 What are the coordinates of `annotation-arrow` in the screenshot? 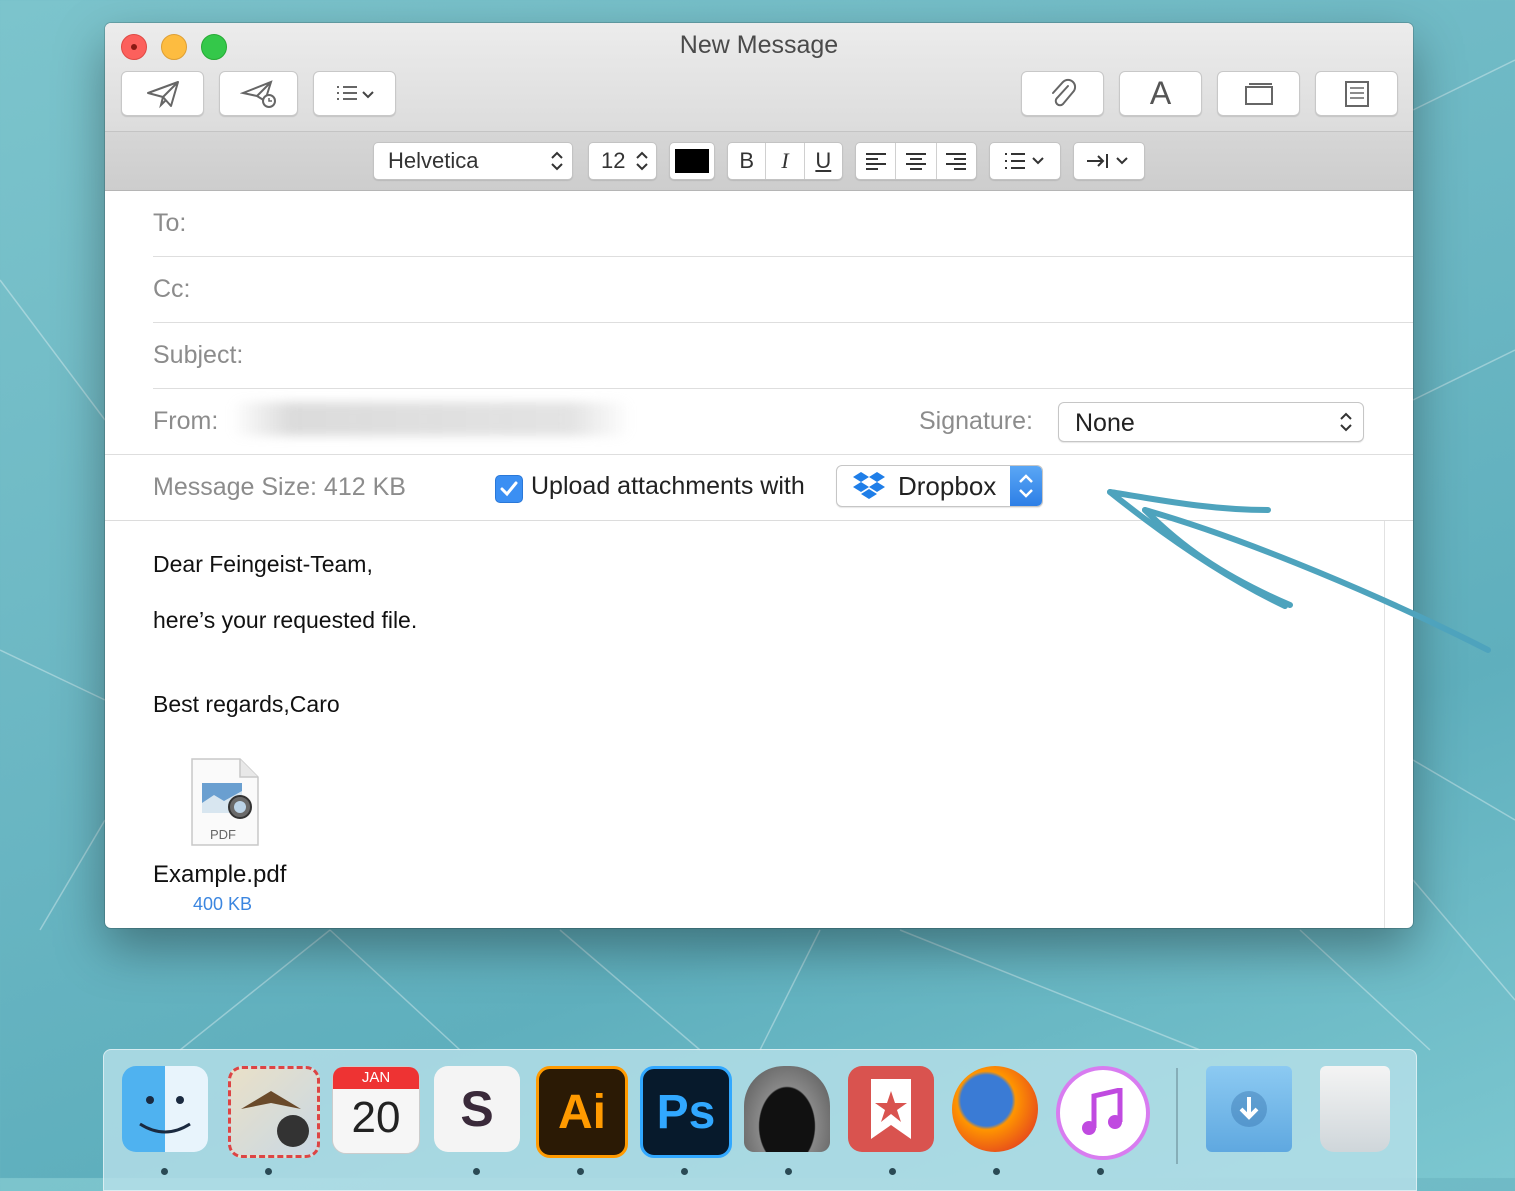 It's located at (1299, 571).